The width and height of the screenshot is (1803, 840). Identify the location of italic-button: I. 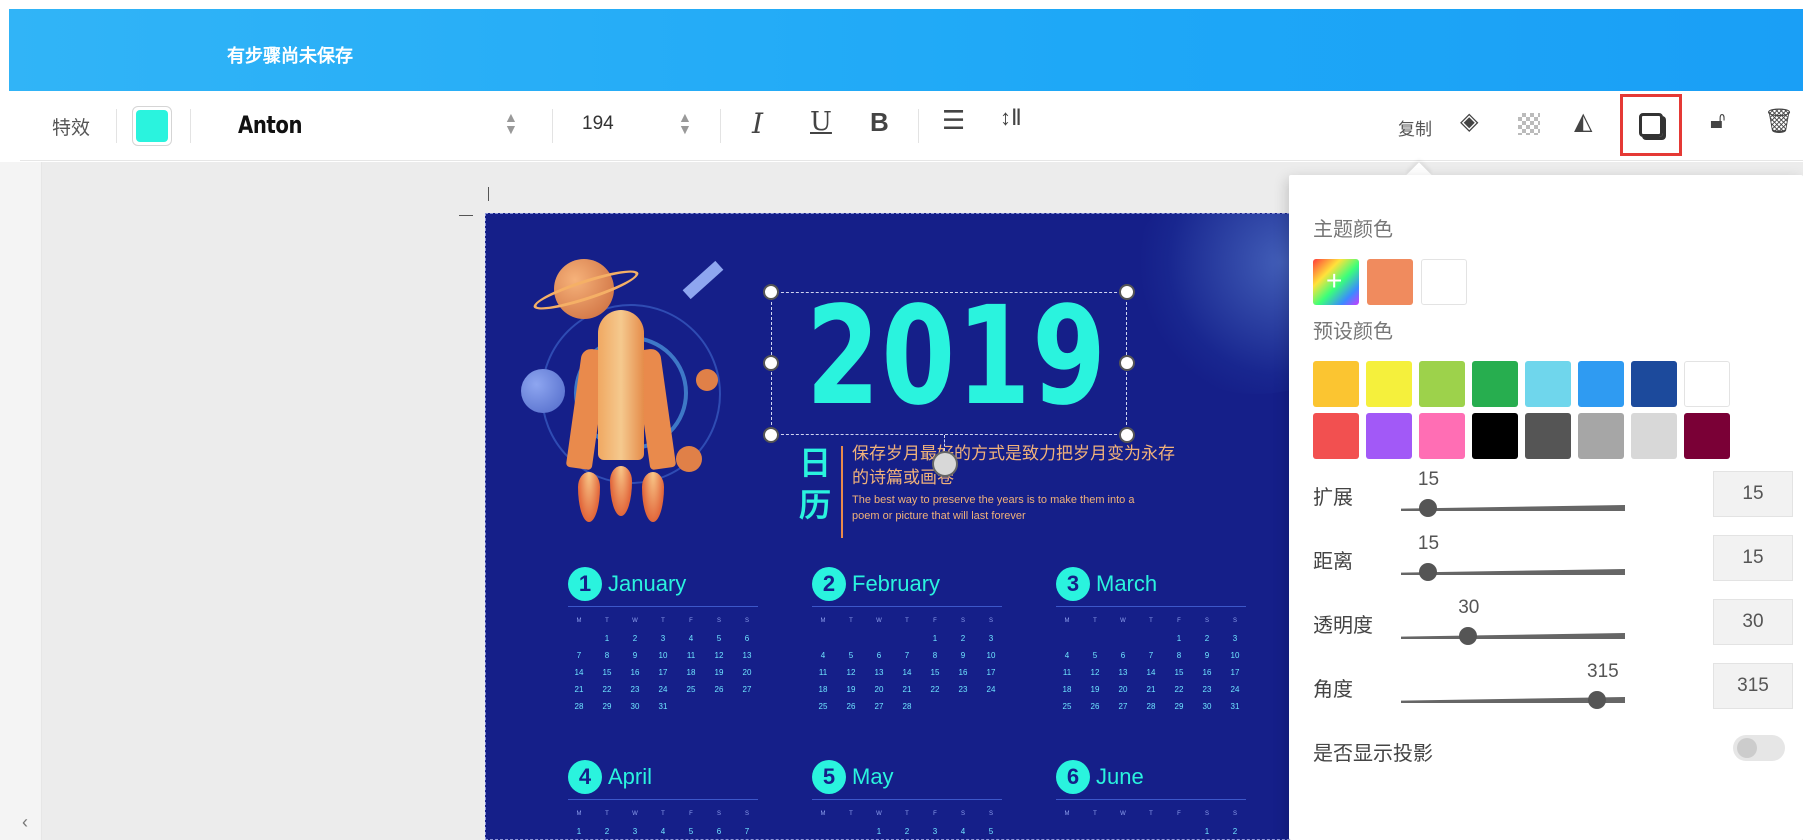
(757, 123).